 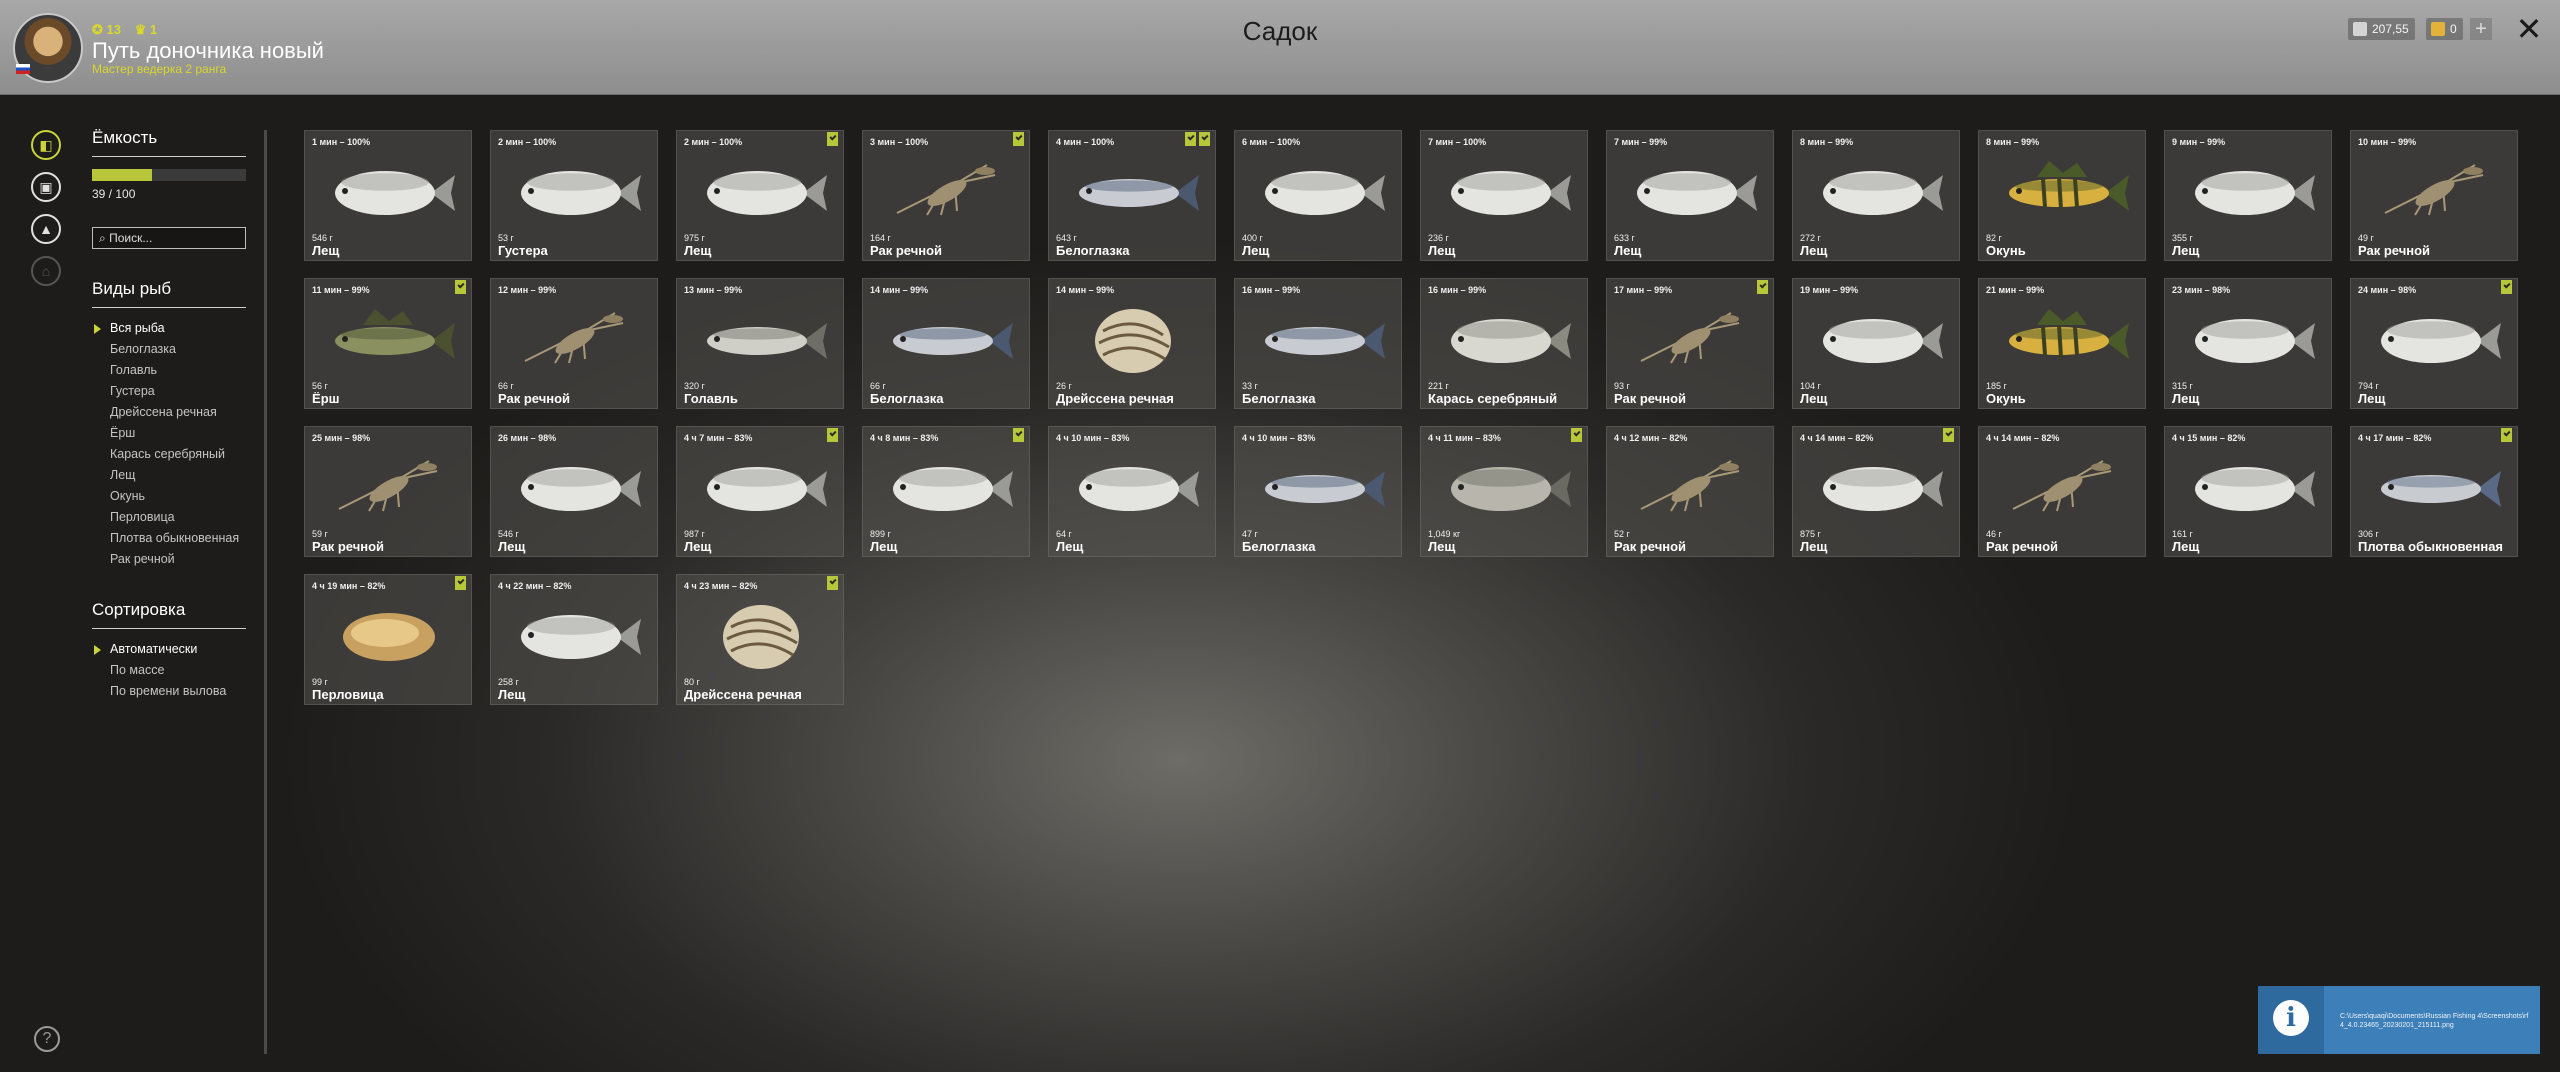 I want to click on catch-card: 10 мин – 99% 49 г Рак речной, so click(x=2434, y=195).